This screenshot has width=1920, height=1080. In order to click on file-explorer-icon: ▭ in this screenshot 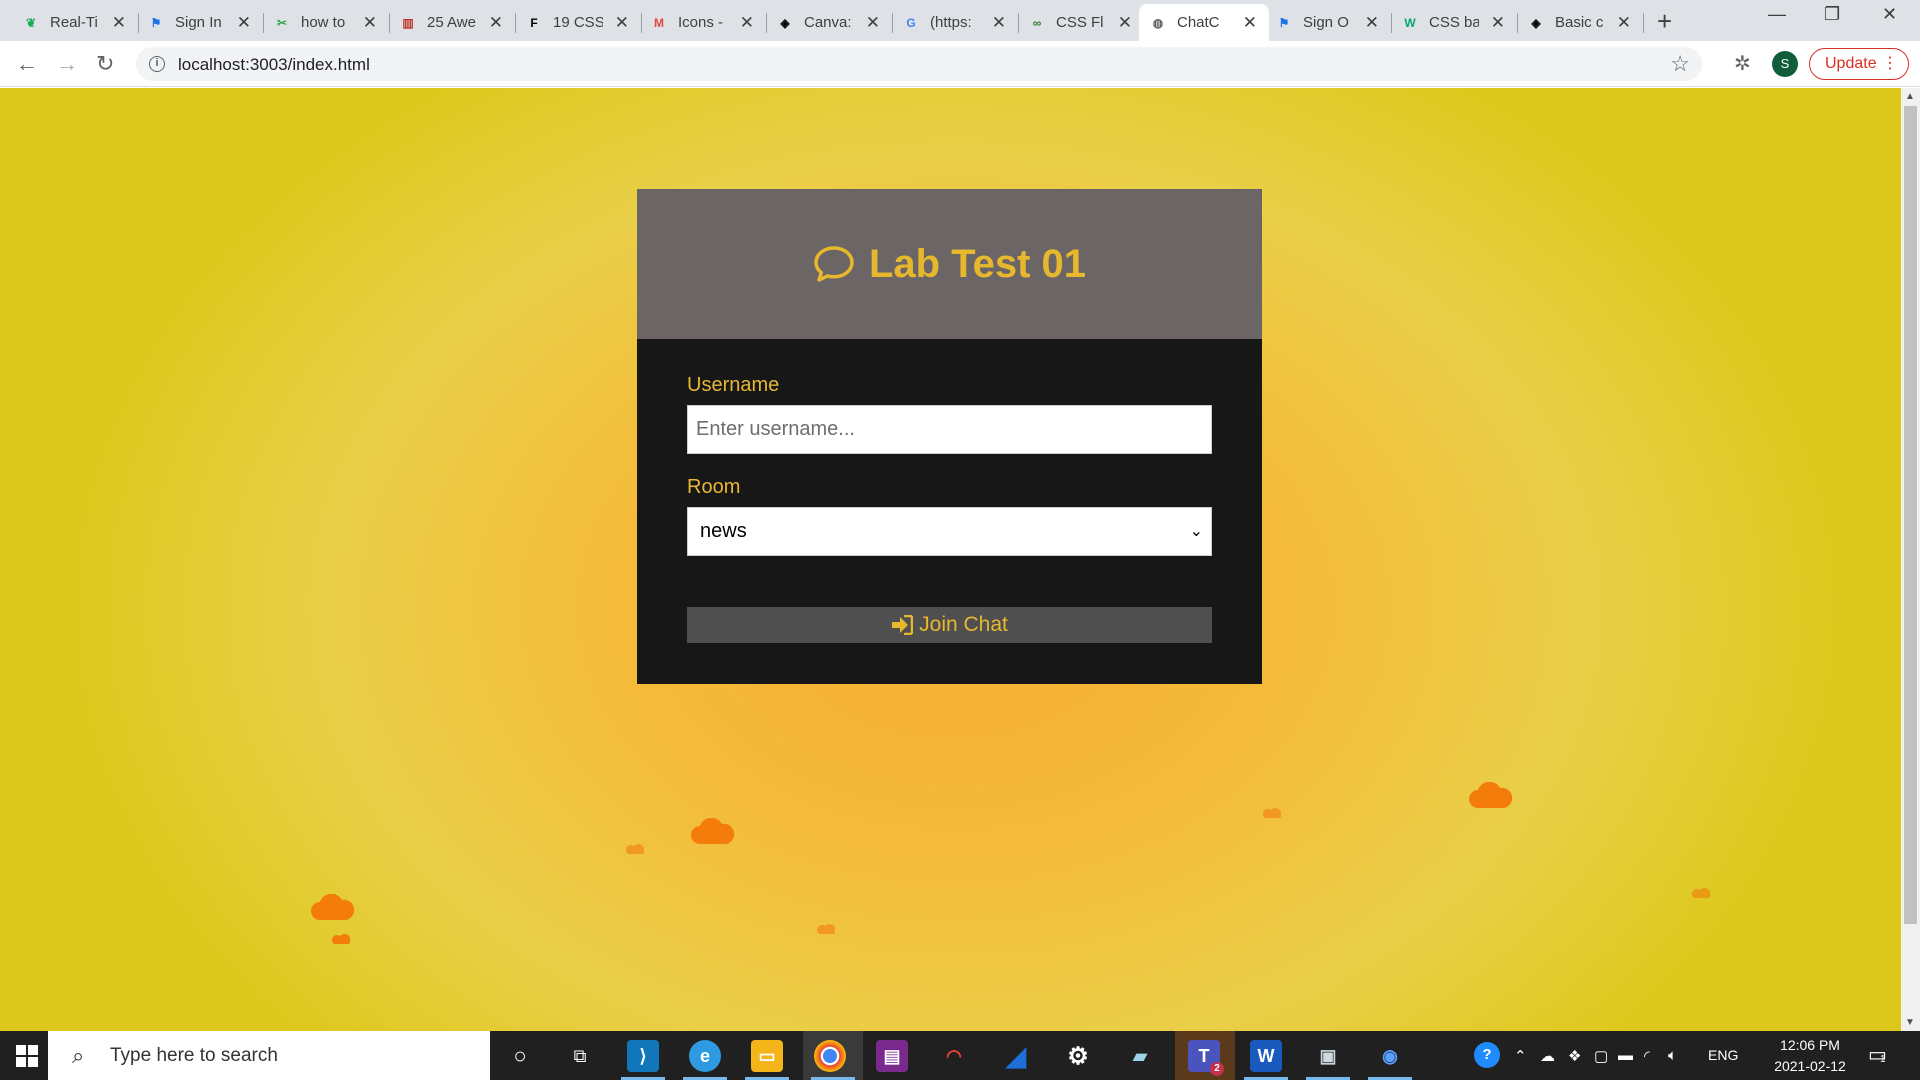, I will do `click(767, 1056)`.